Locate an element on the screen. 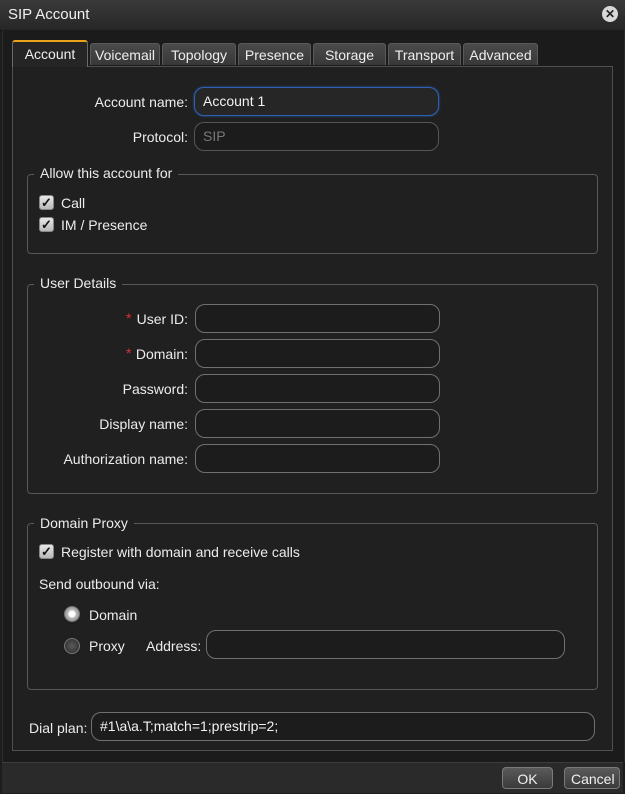  cancel-button: Cancel is located at coordinates (592, 778).